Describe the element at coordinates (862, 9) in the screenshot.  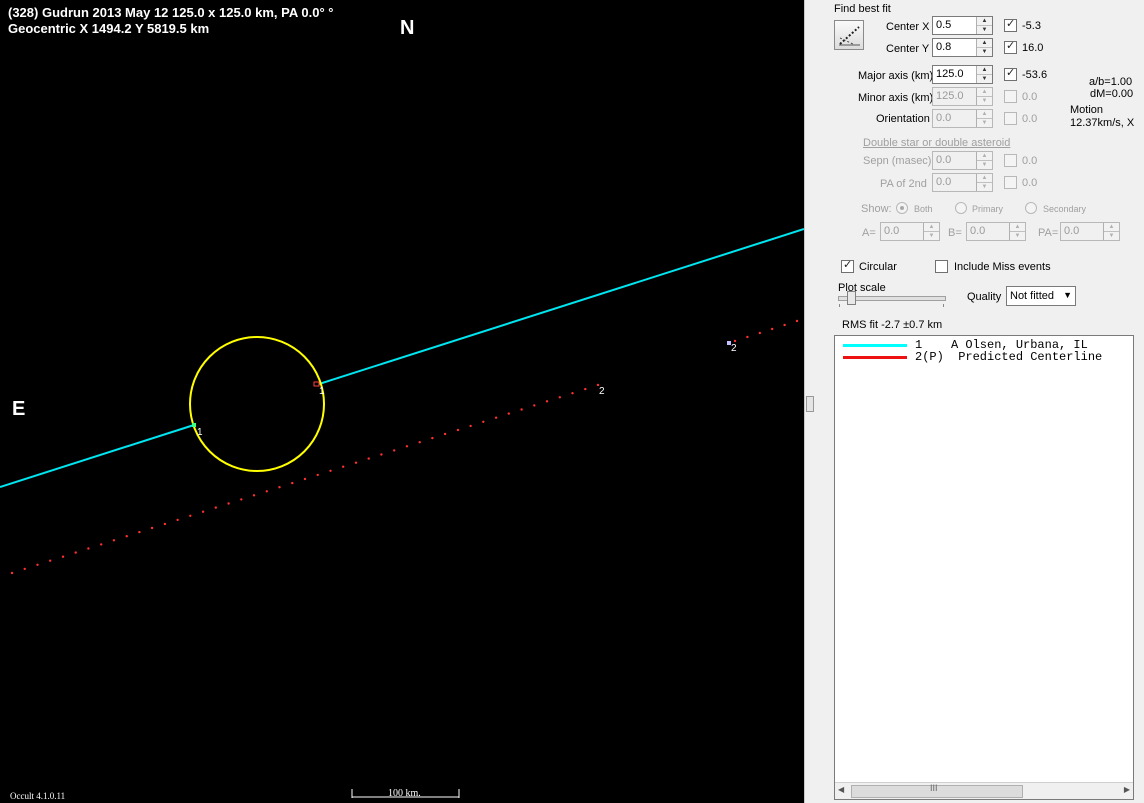
I see `find-best-fit-label: Find best fit` at that location.